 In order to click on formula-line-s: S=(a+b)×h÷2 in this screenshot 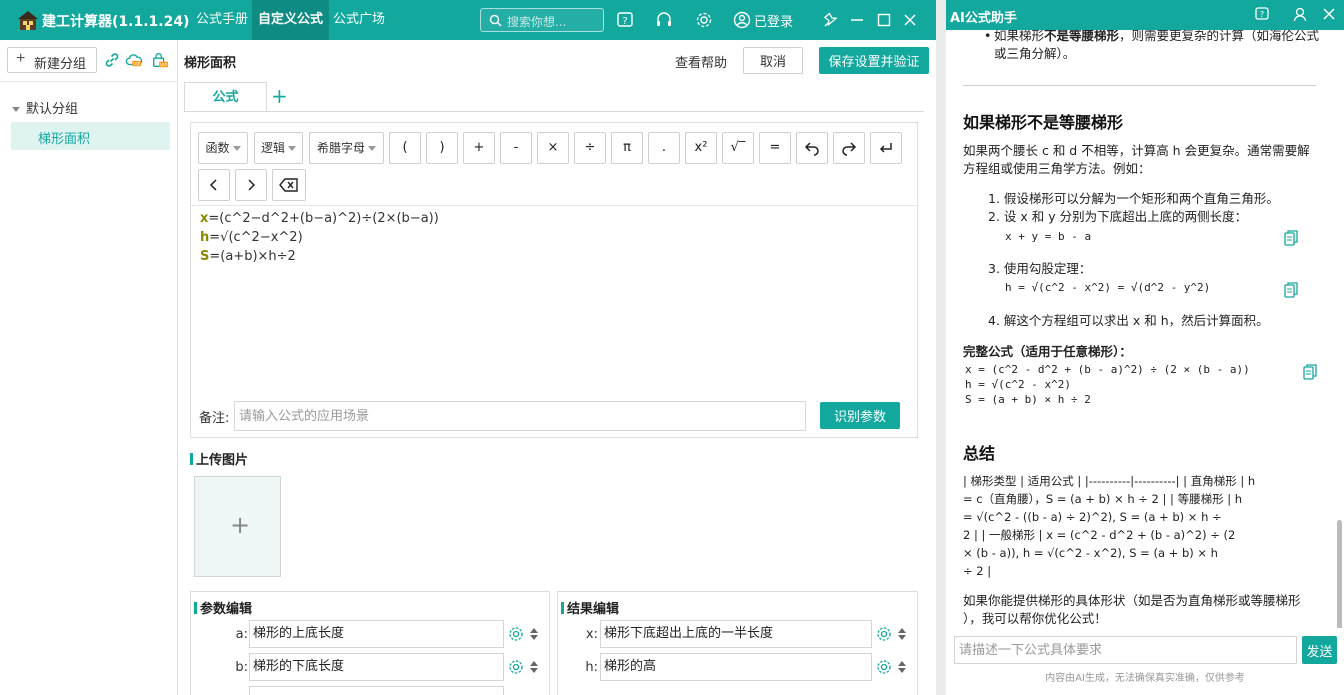, I will do `click(248, 256)`.